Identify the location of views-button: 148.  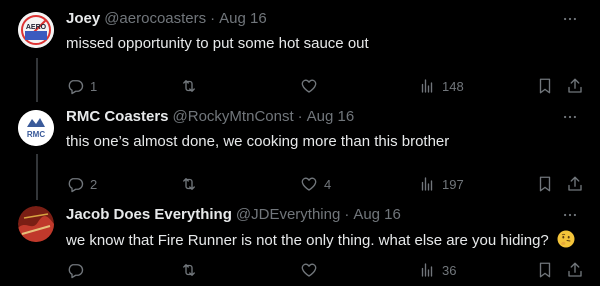
(441, 86).